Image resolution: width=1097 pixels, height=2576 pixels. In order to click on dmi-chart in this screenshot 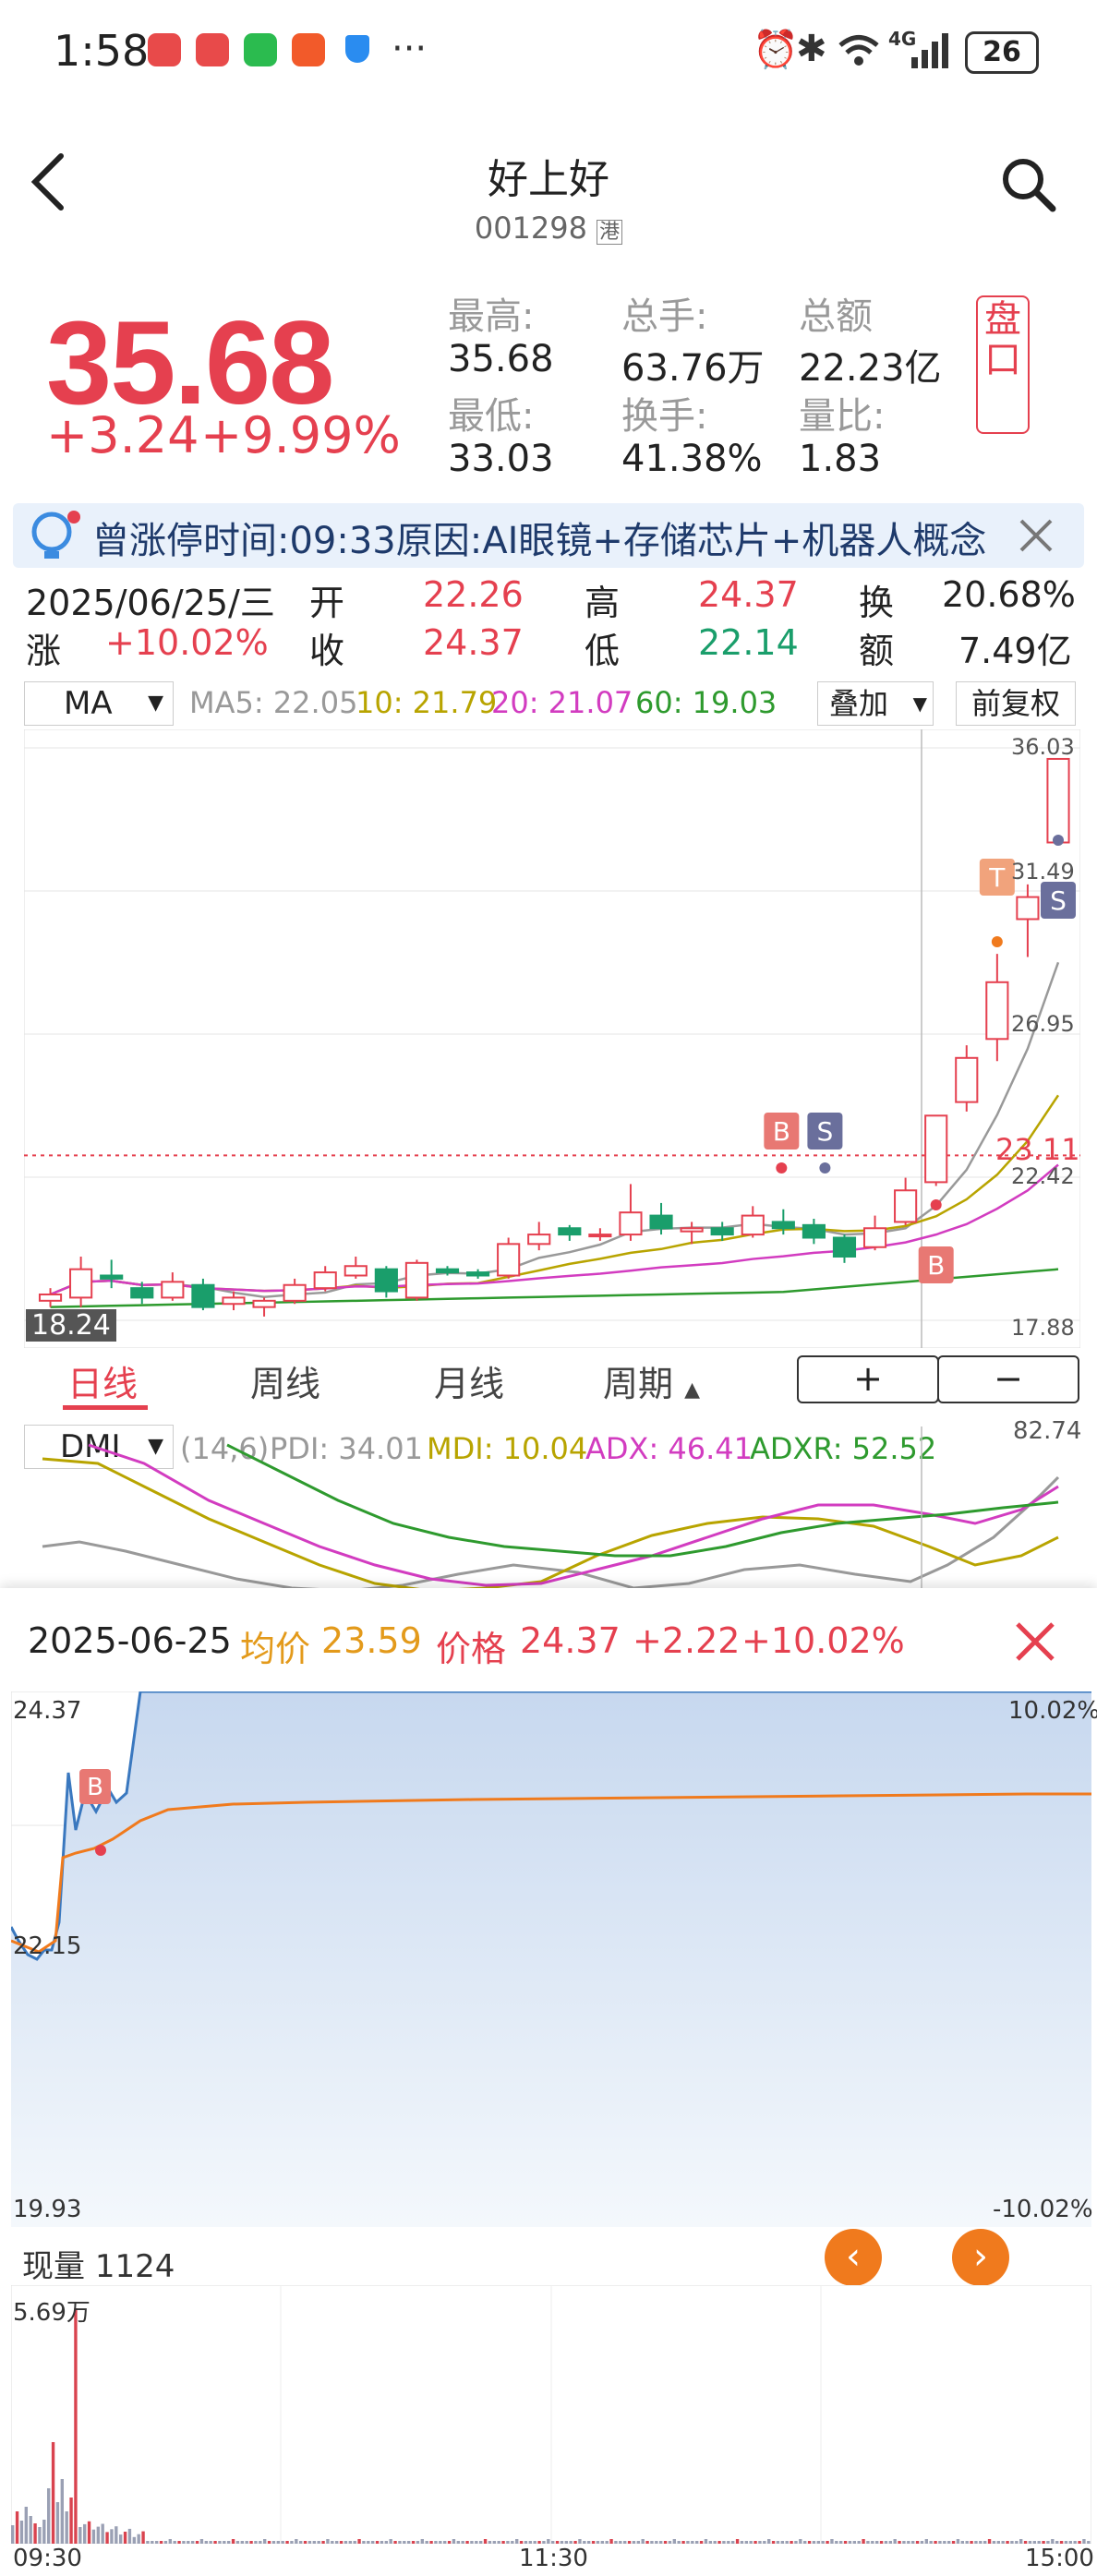, I will do `click(552, 1509)`.